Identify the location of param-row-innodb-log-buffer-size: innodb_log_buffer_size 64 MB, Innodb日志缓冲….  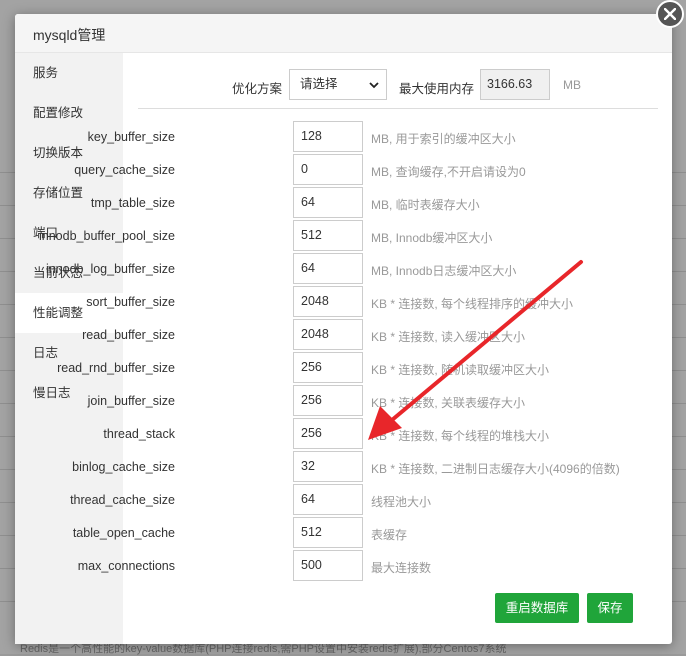
(359, 269).